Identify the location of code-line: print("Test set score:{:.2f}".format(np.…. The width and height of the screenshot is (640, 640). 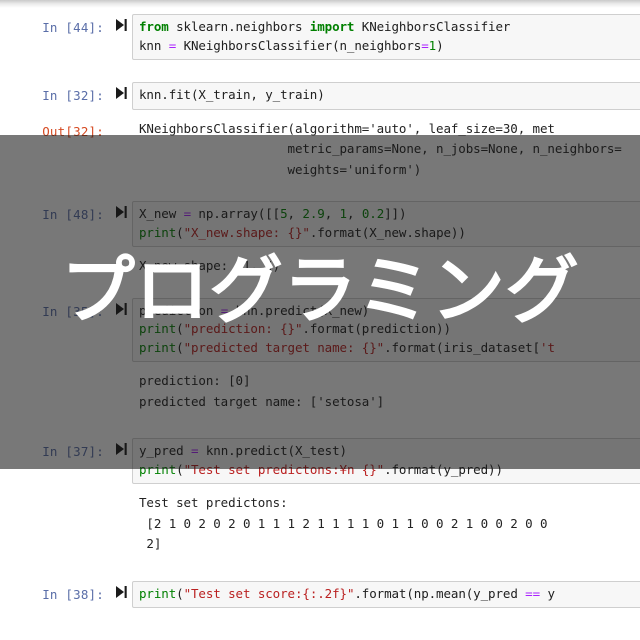
(347, 593).